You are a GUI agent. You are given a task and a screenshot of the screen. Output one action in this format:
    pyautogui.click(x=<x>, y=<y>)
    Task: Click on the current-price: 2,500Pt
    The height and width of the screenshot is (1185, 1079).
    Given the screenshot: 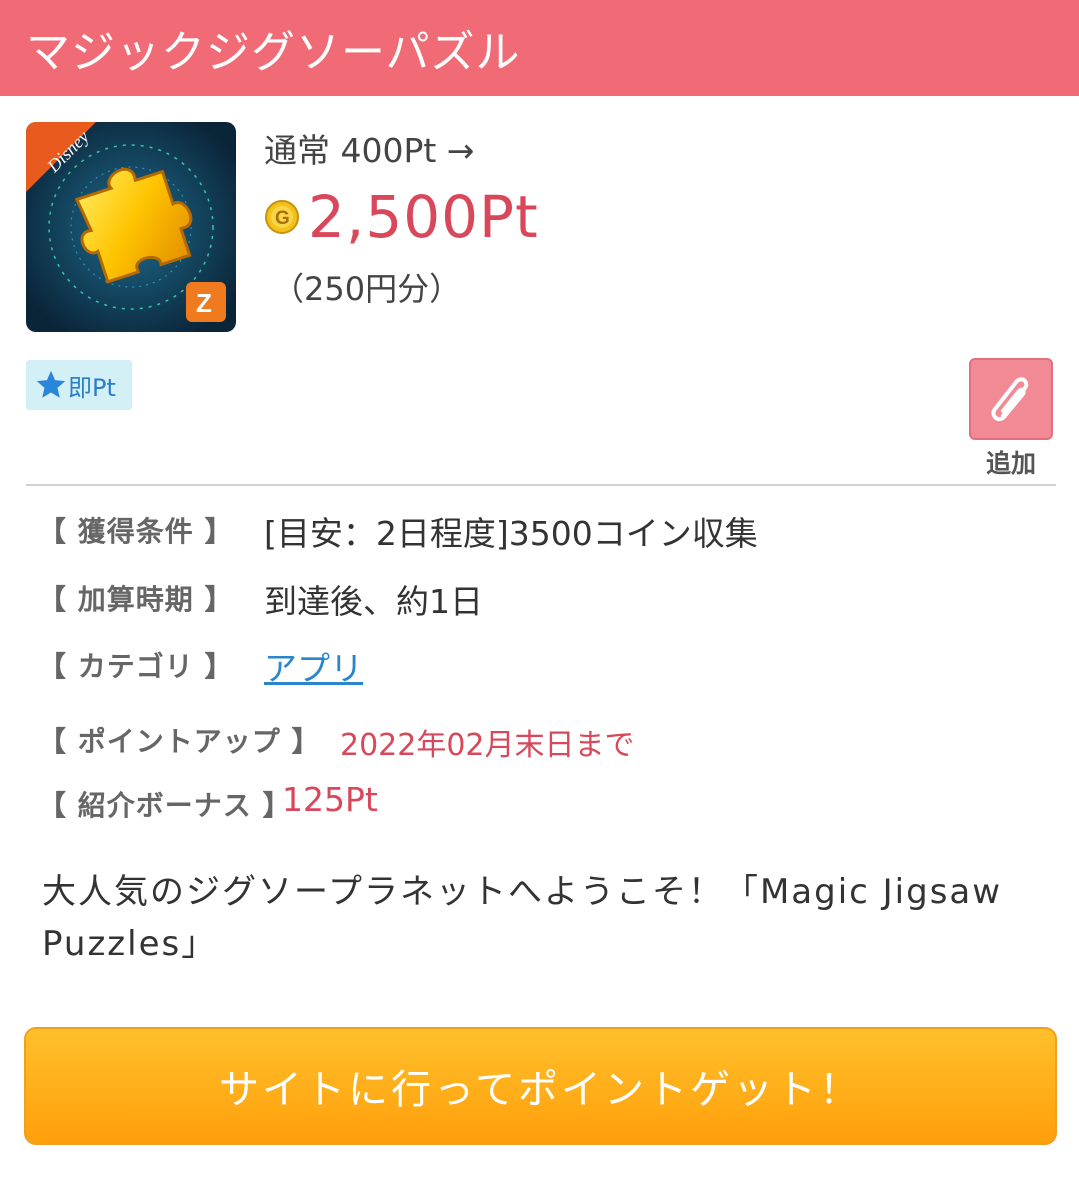 What is the action you would take?
    pyautogui.click(x=423, y=217)
    